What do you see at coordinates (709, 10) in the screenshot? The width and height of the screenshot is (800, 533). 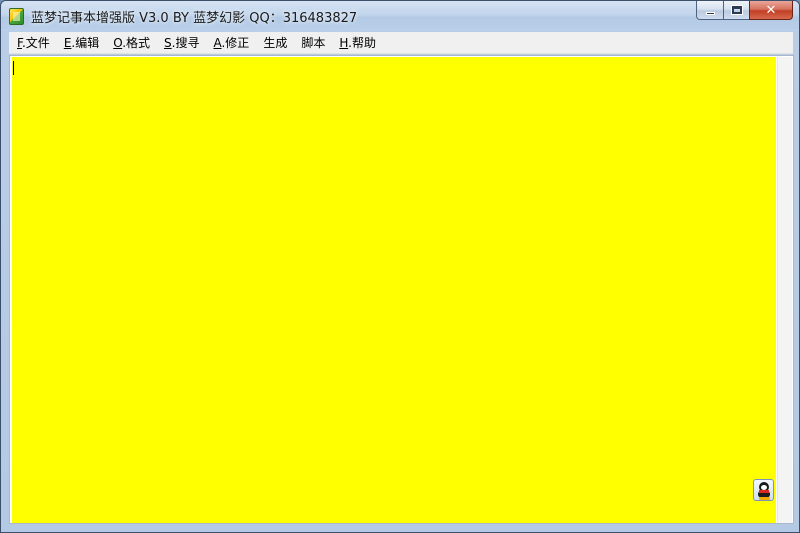 I see `minimize-button` at bounding box center [709, 10].